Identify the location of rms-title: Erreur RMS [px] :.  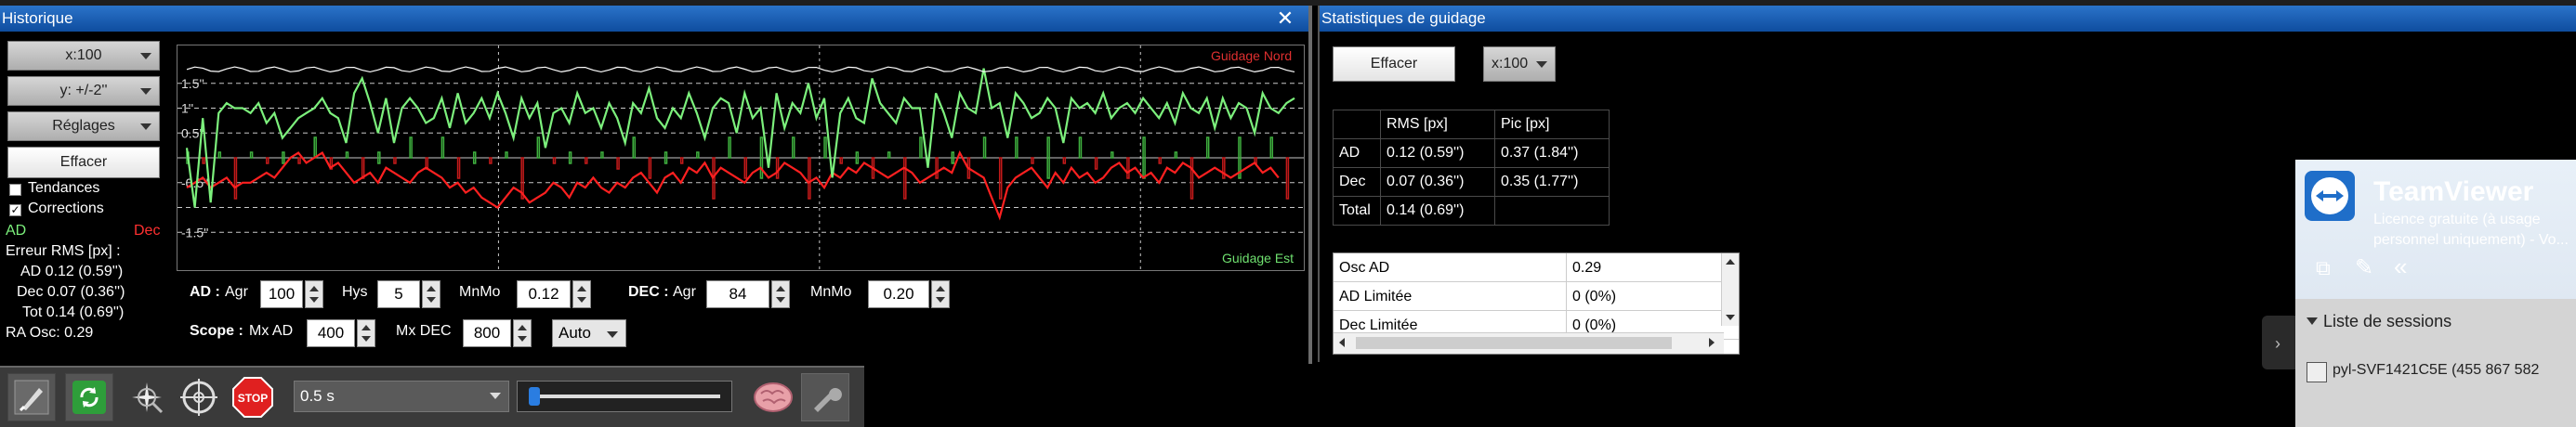
(63, 251).